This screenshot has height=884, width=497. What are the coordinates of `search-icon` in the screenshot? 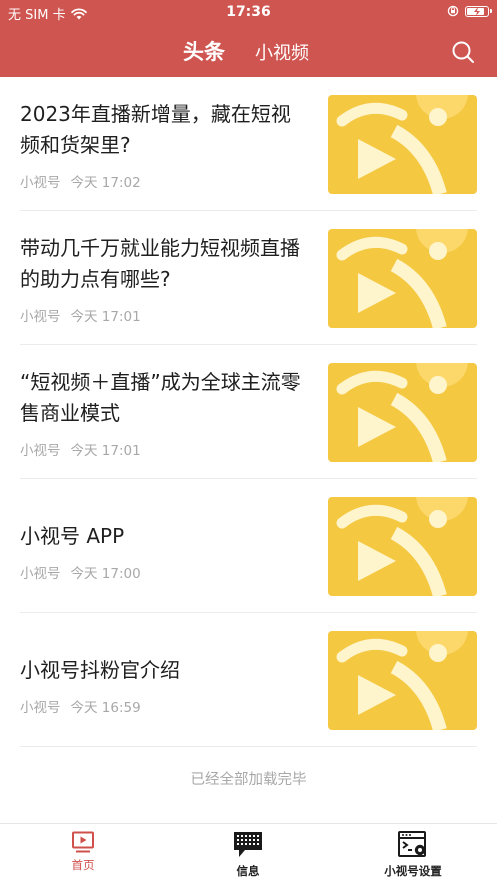 It's located at (463, 52).